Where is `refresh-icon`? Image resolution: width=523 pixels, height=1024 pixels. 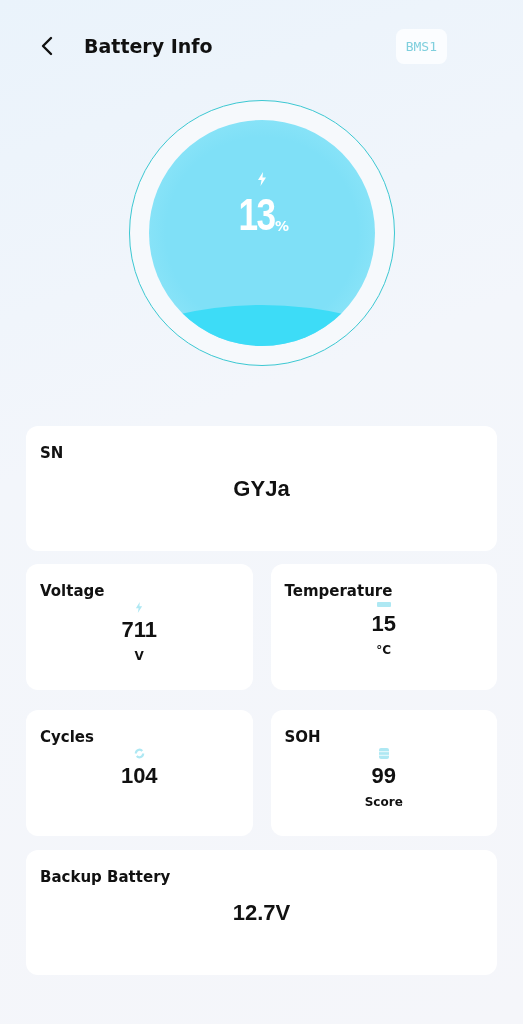 refresh-icon is located at coordinates (139, 753).